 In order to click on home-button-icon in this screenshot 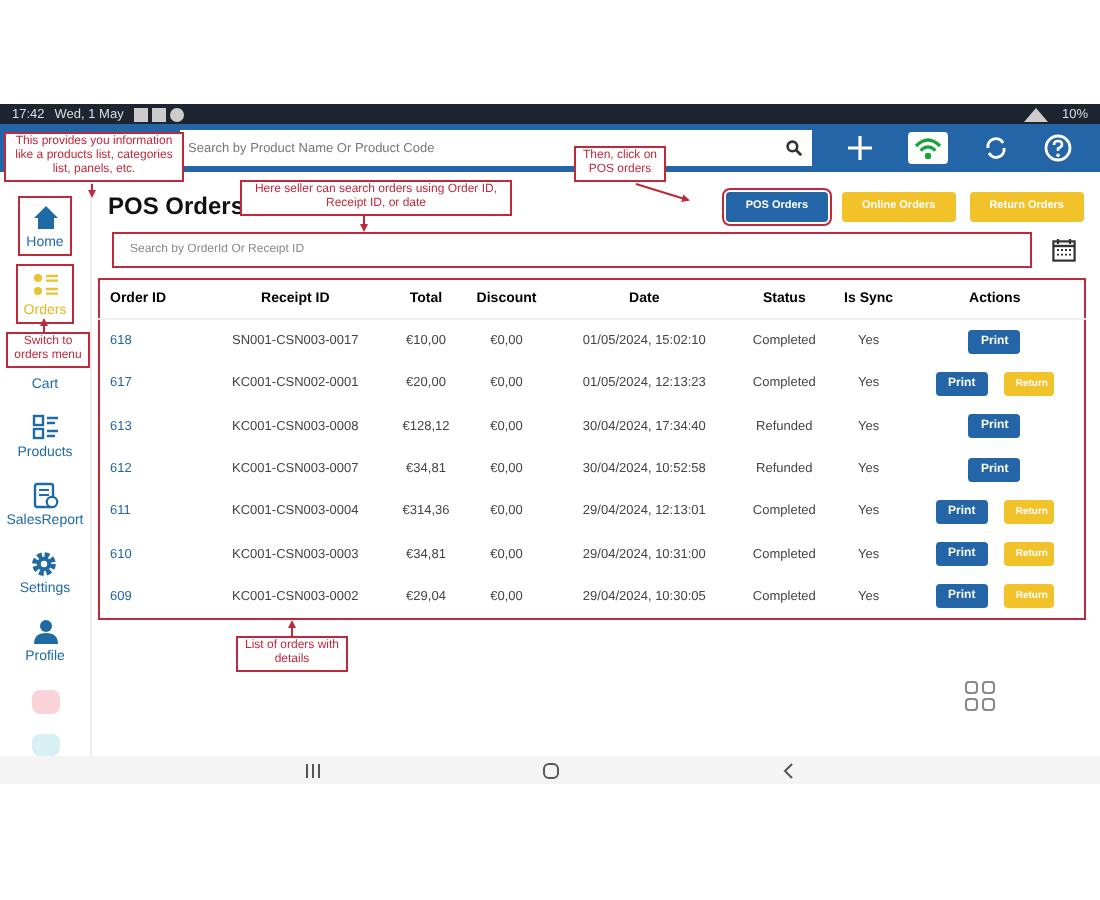, I will do `click(550, 770)`.